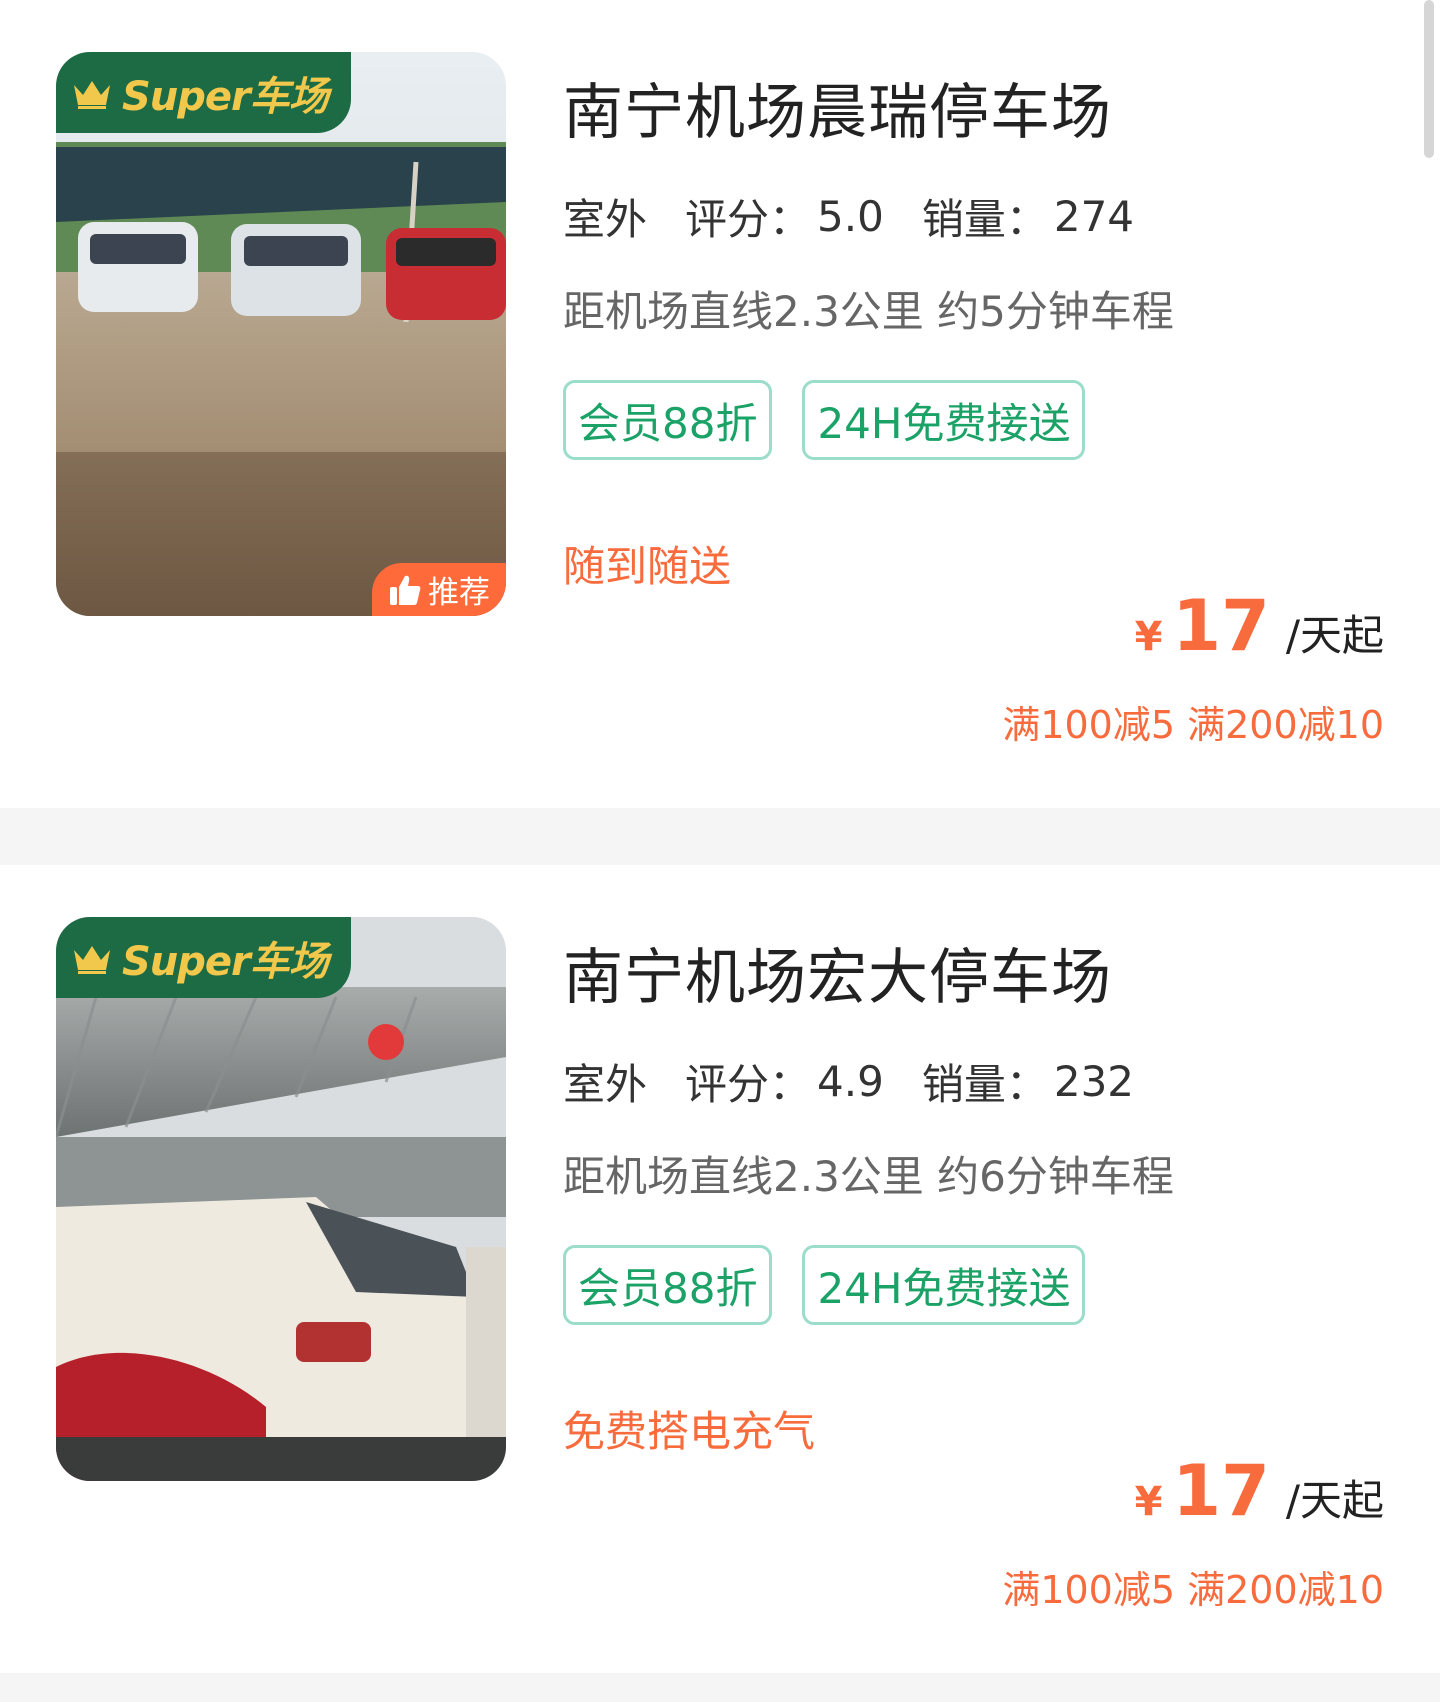  Describe the element at coordinates (1094, 216) in the screenshot. I see `sales-value: 274` at that location.